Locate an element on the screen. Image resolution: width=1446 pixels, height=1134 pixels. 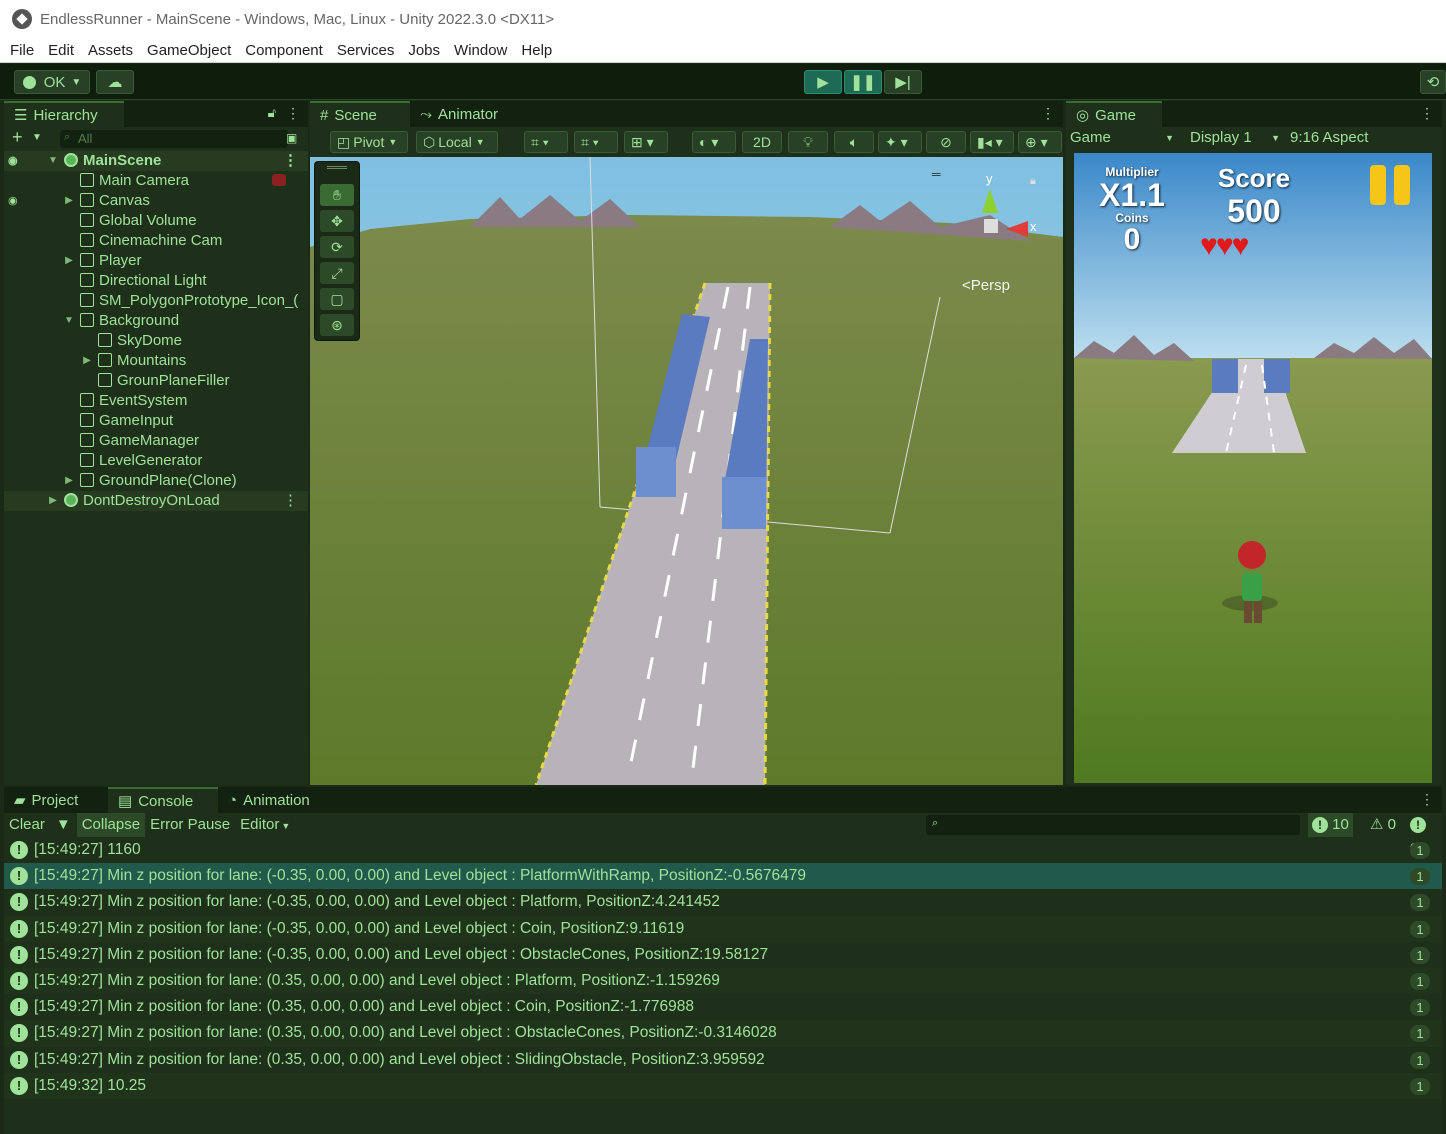
error-pause-button: Error Pause is located at coordinates (190, 825).